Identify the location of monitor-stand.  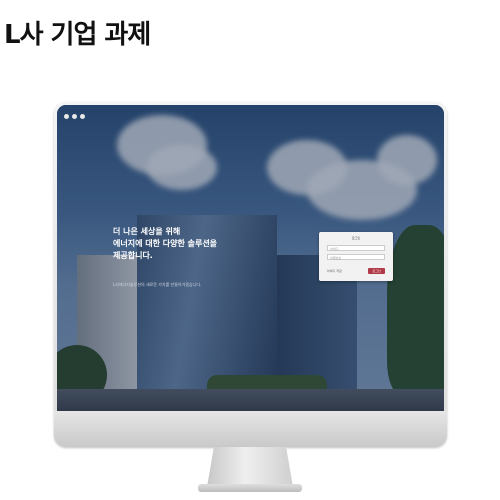
(250, 467).